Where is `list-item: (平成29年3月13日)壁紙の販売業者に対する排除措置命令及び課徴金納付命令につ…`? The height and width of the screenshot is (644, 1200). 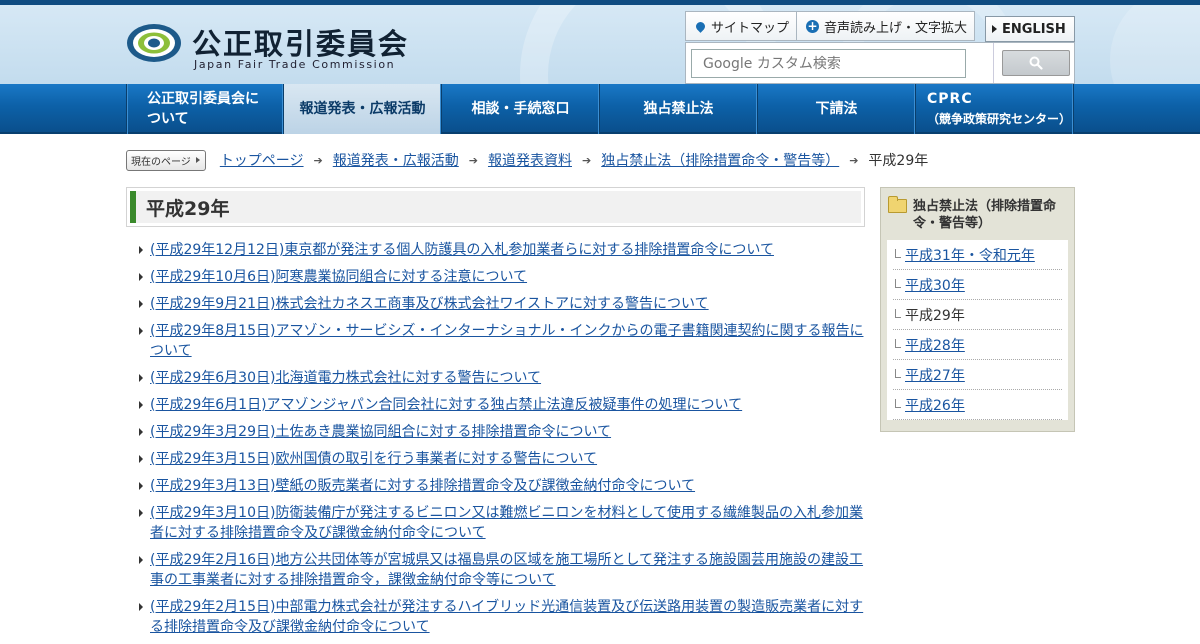 list-item: (平成29年3月13日)壁紙の販売業者に対する排除措置命令及び課徴金納付命令につ… is located at coordinates (495, 486).